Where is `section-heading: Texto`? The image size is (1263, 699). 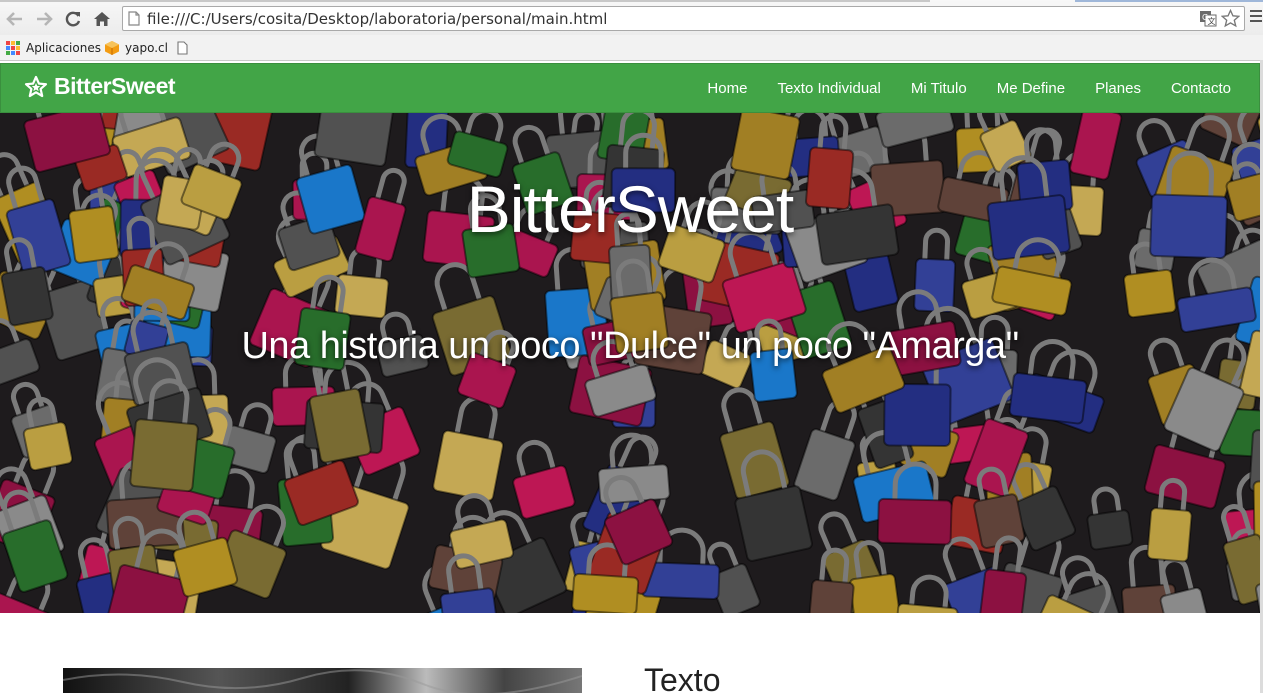 section-heading: Texto is located at coordinates (682, 680).